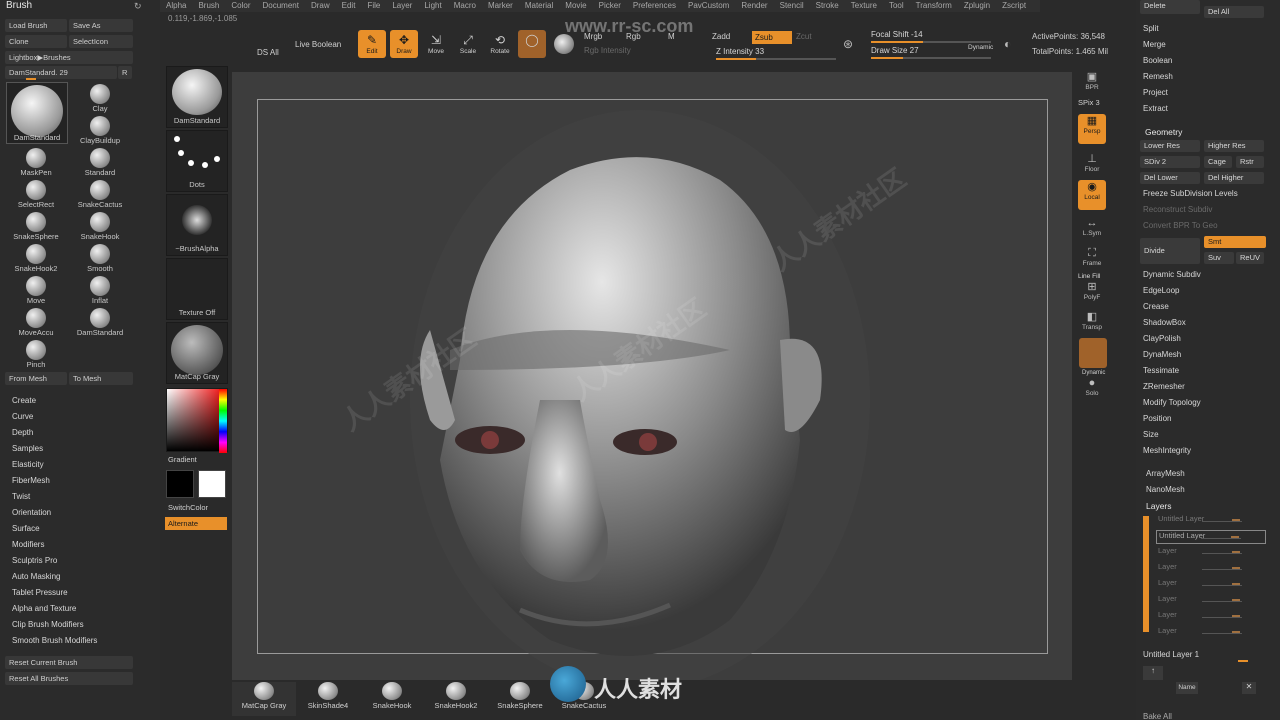 The height and width of the screenshot is (720, 1280). Describe the element at coordinates (1180, 225) in the screenshot. I see `convert-bpr-button: Convert BPR To Geo` at that location.